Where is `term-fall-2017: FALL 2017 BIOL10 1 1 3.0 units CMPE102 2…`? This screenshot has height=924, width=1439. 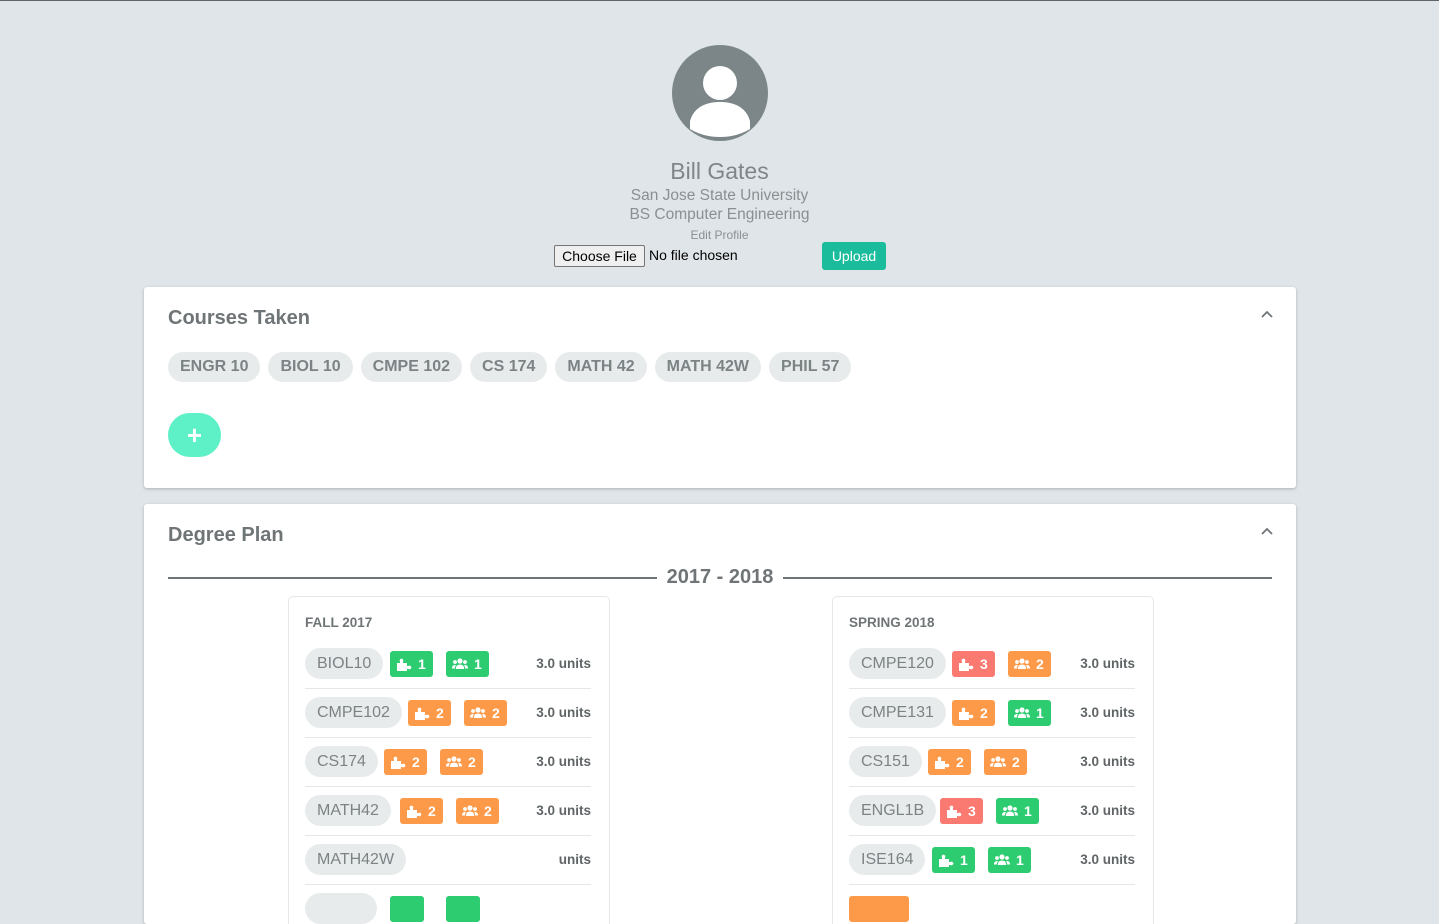 term-fall-2017: FALL 2017 BIOL10 1 1 3.0 units CMPE102 2… is located at coordinates (449, 760).